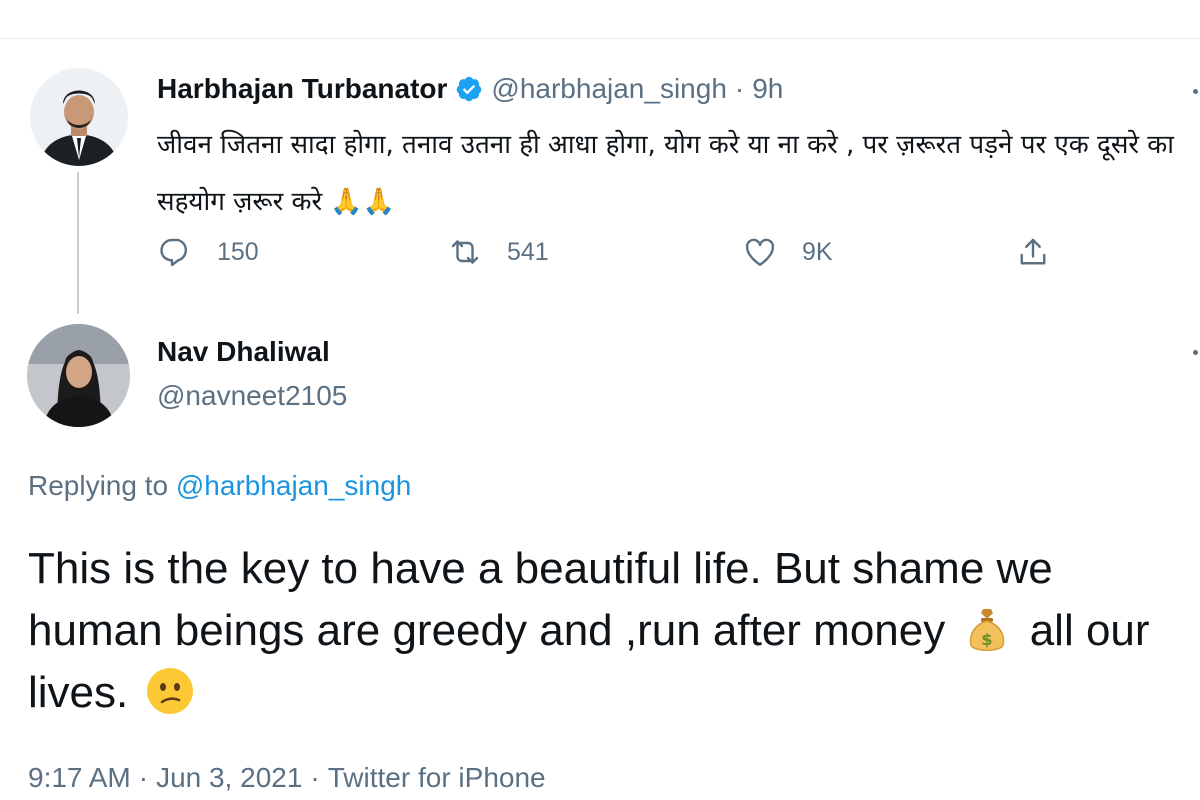 The image size is (1200, 800). Describe the element at coordinates (293, 485) in the screenshot. I see `replying-to-mention-link: @harbhajan_singh` at that location.